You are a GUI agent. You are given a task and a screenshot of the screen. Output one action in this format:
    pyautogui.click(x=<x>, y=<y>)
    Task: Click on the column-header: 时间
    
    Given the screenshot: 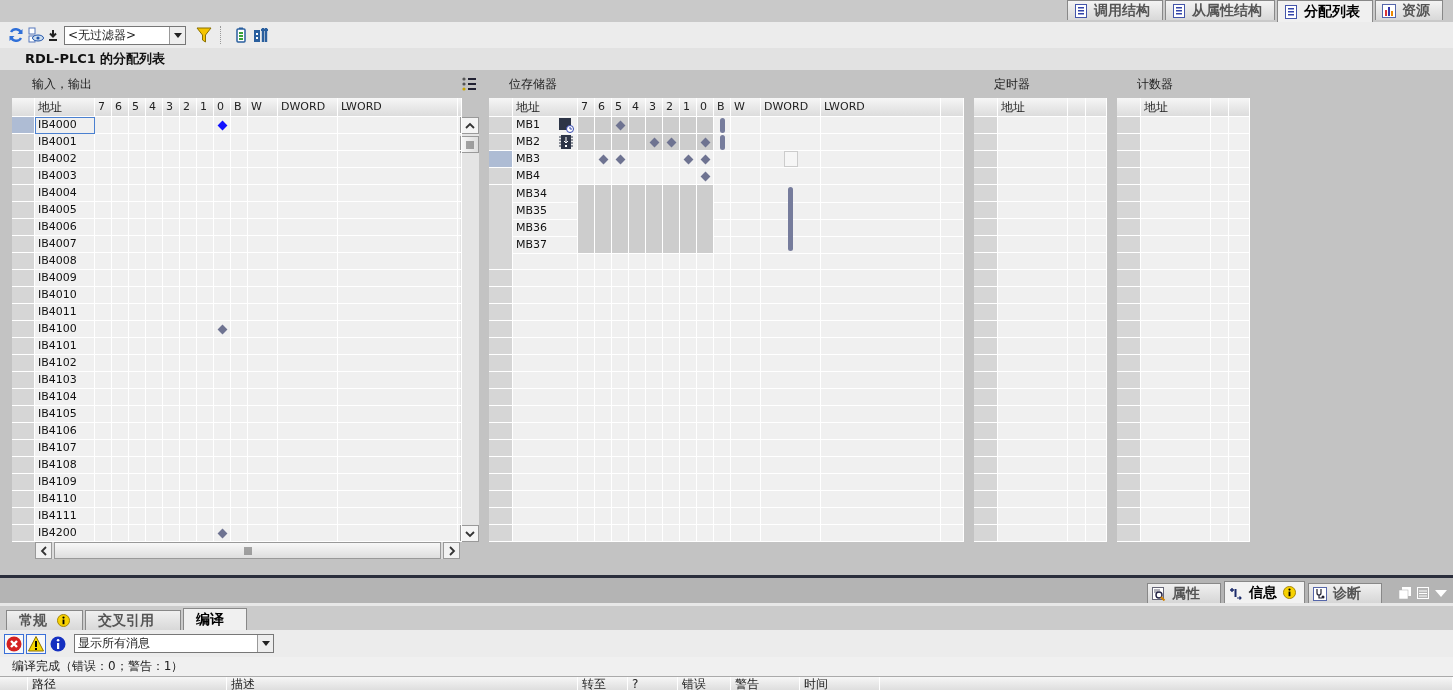 What is the action you would take?
    pyautogui.click(x=840, y=683)
    